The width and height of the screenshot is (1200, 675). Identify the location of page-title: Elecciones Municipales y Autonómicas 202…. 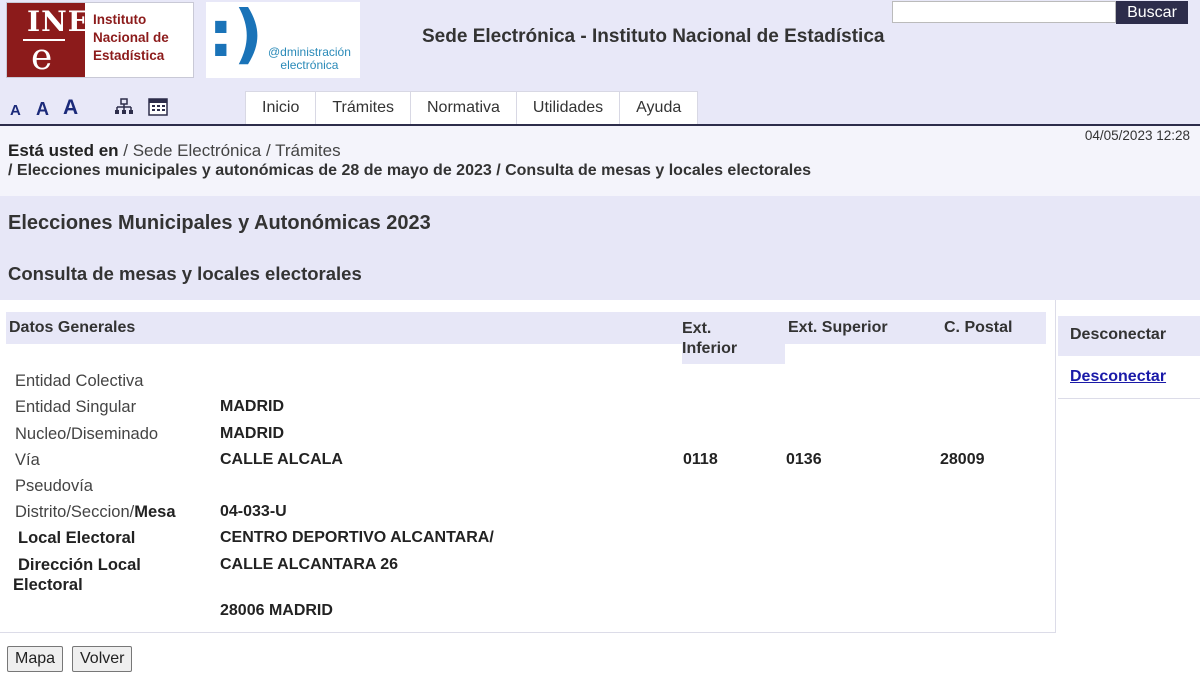
(219, 223).